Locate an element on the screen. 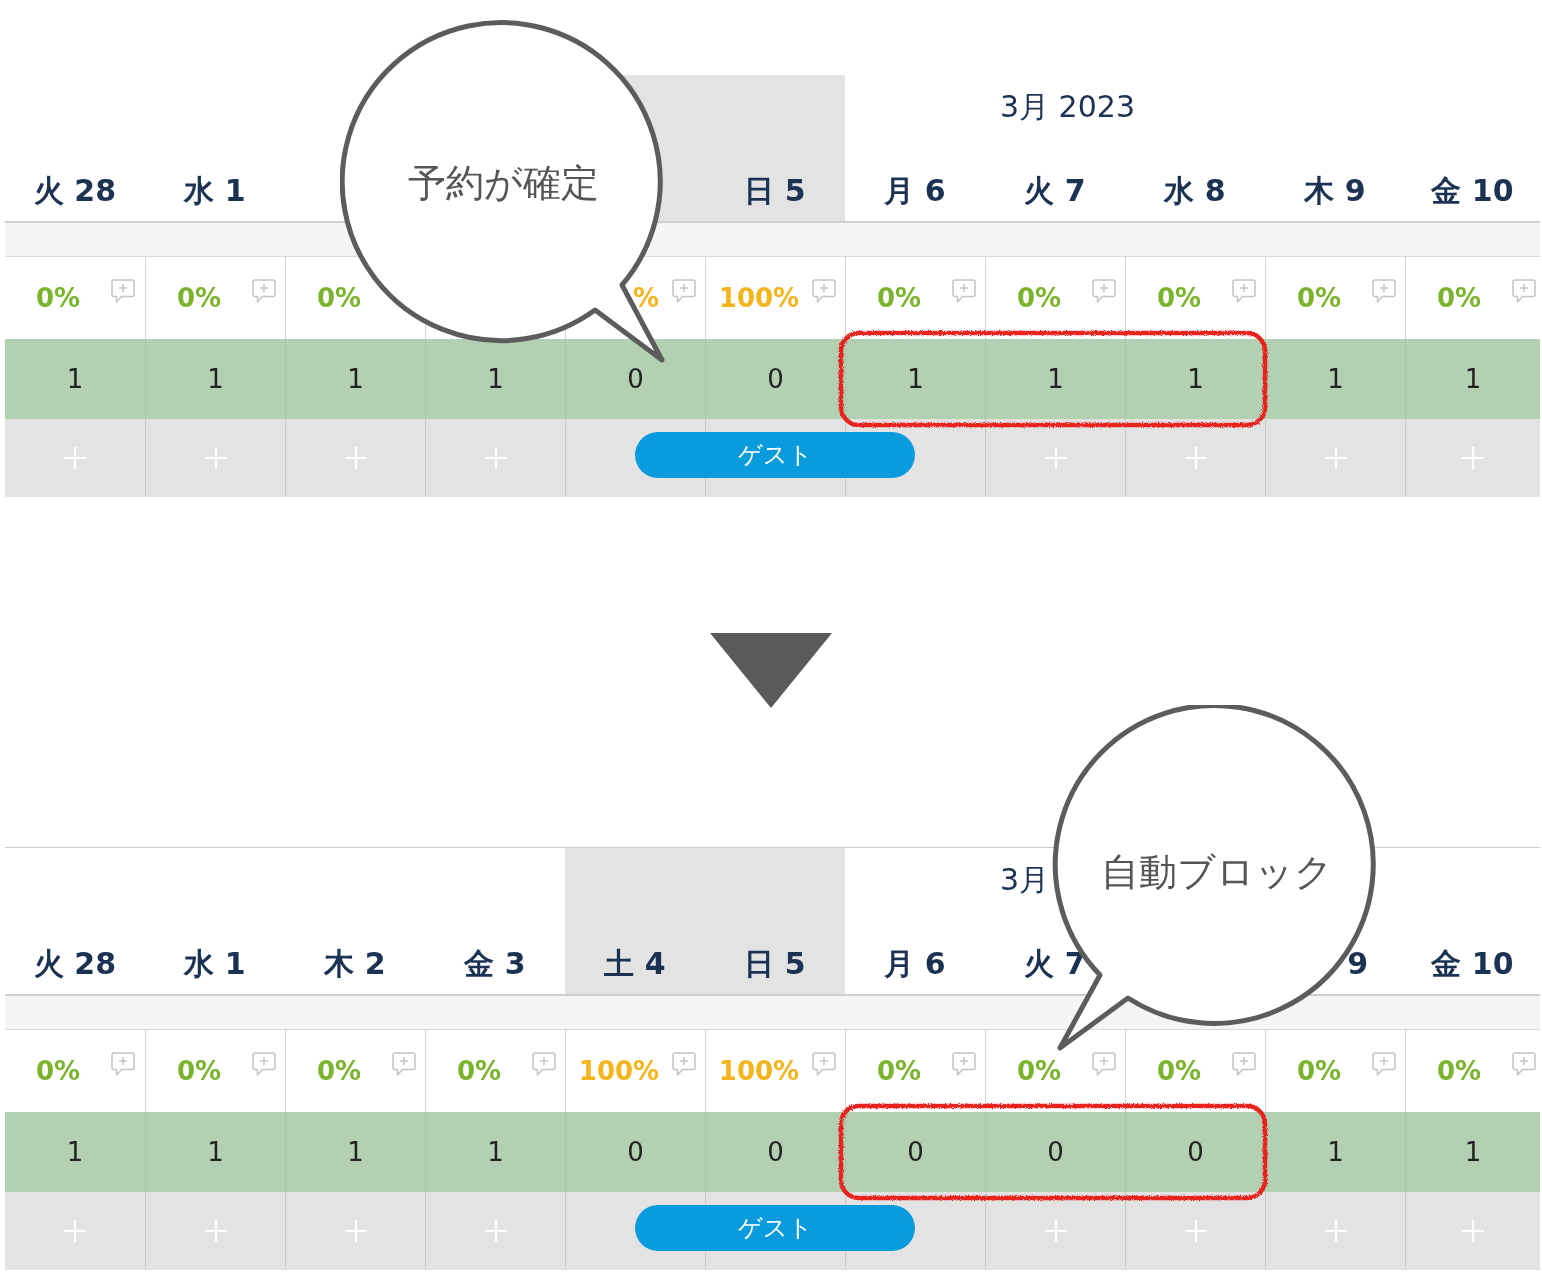 This screenshot has width=1542, height=1284. day-label: 火 7 is located at coordinates (1055, 191).